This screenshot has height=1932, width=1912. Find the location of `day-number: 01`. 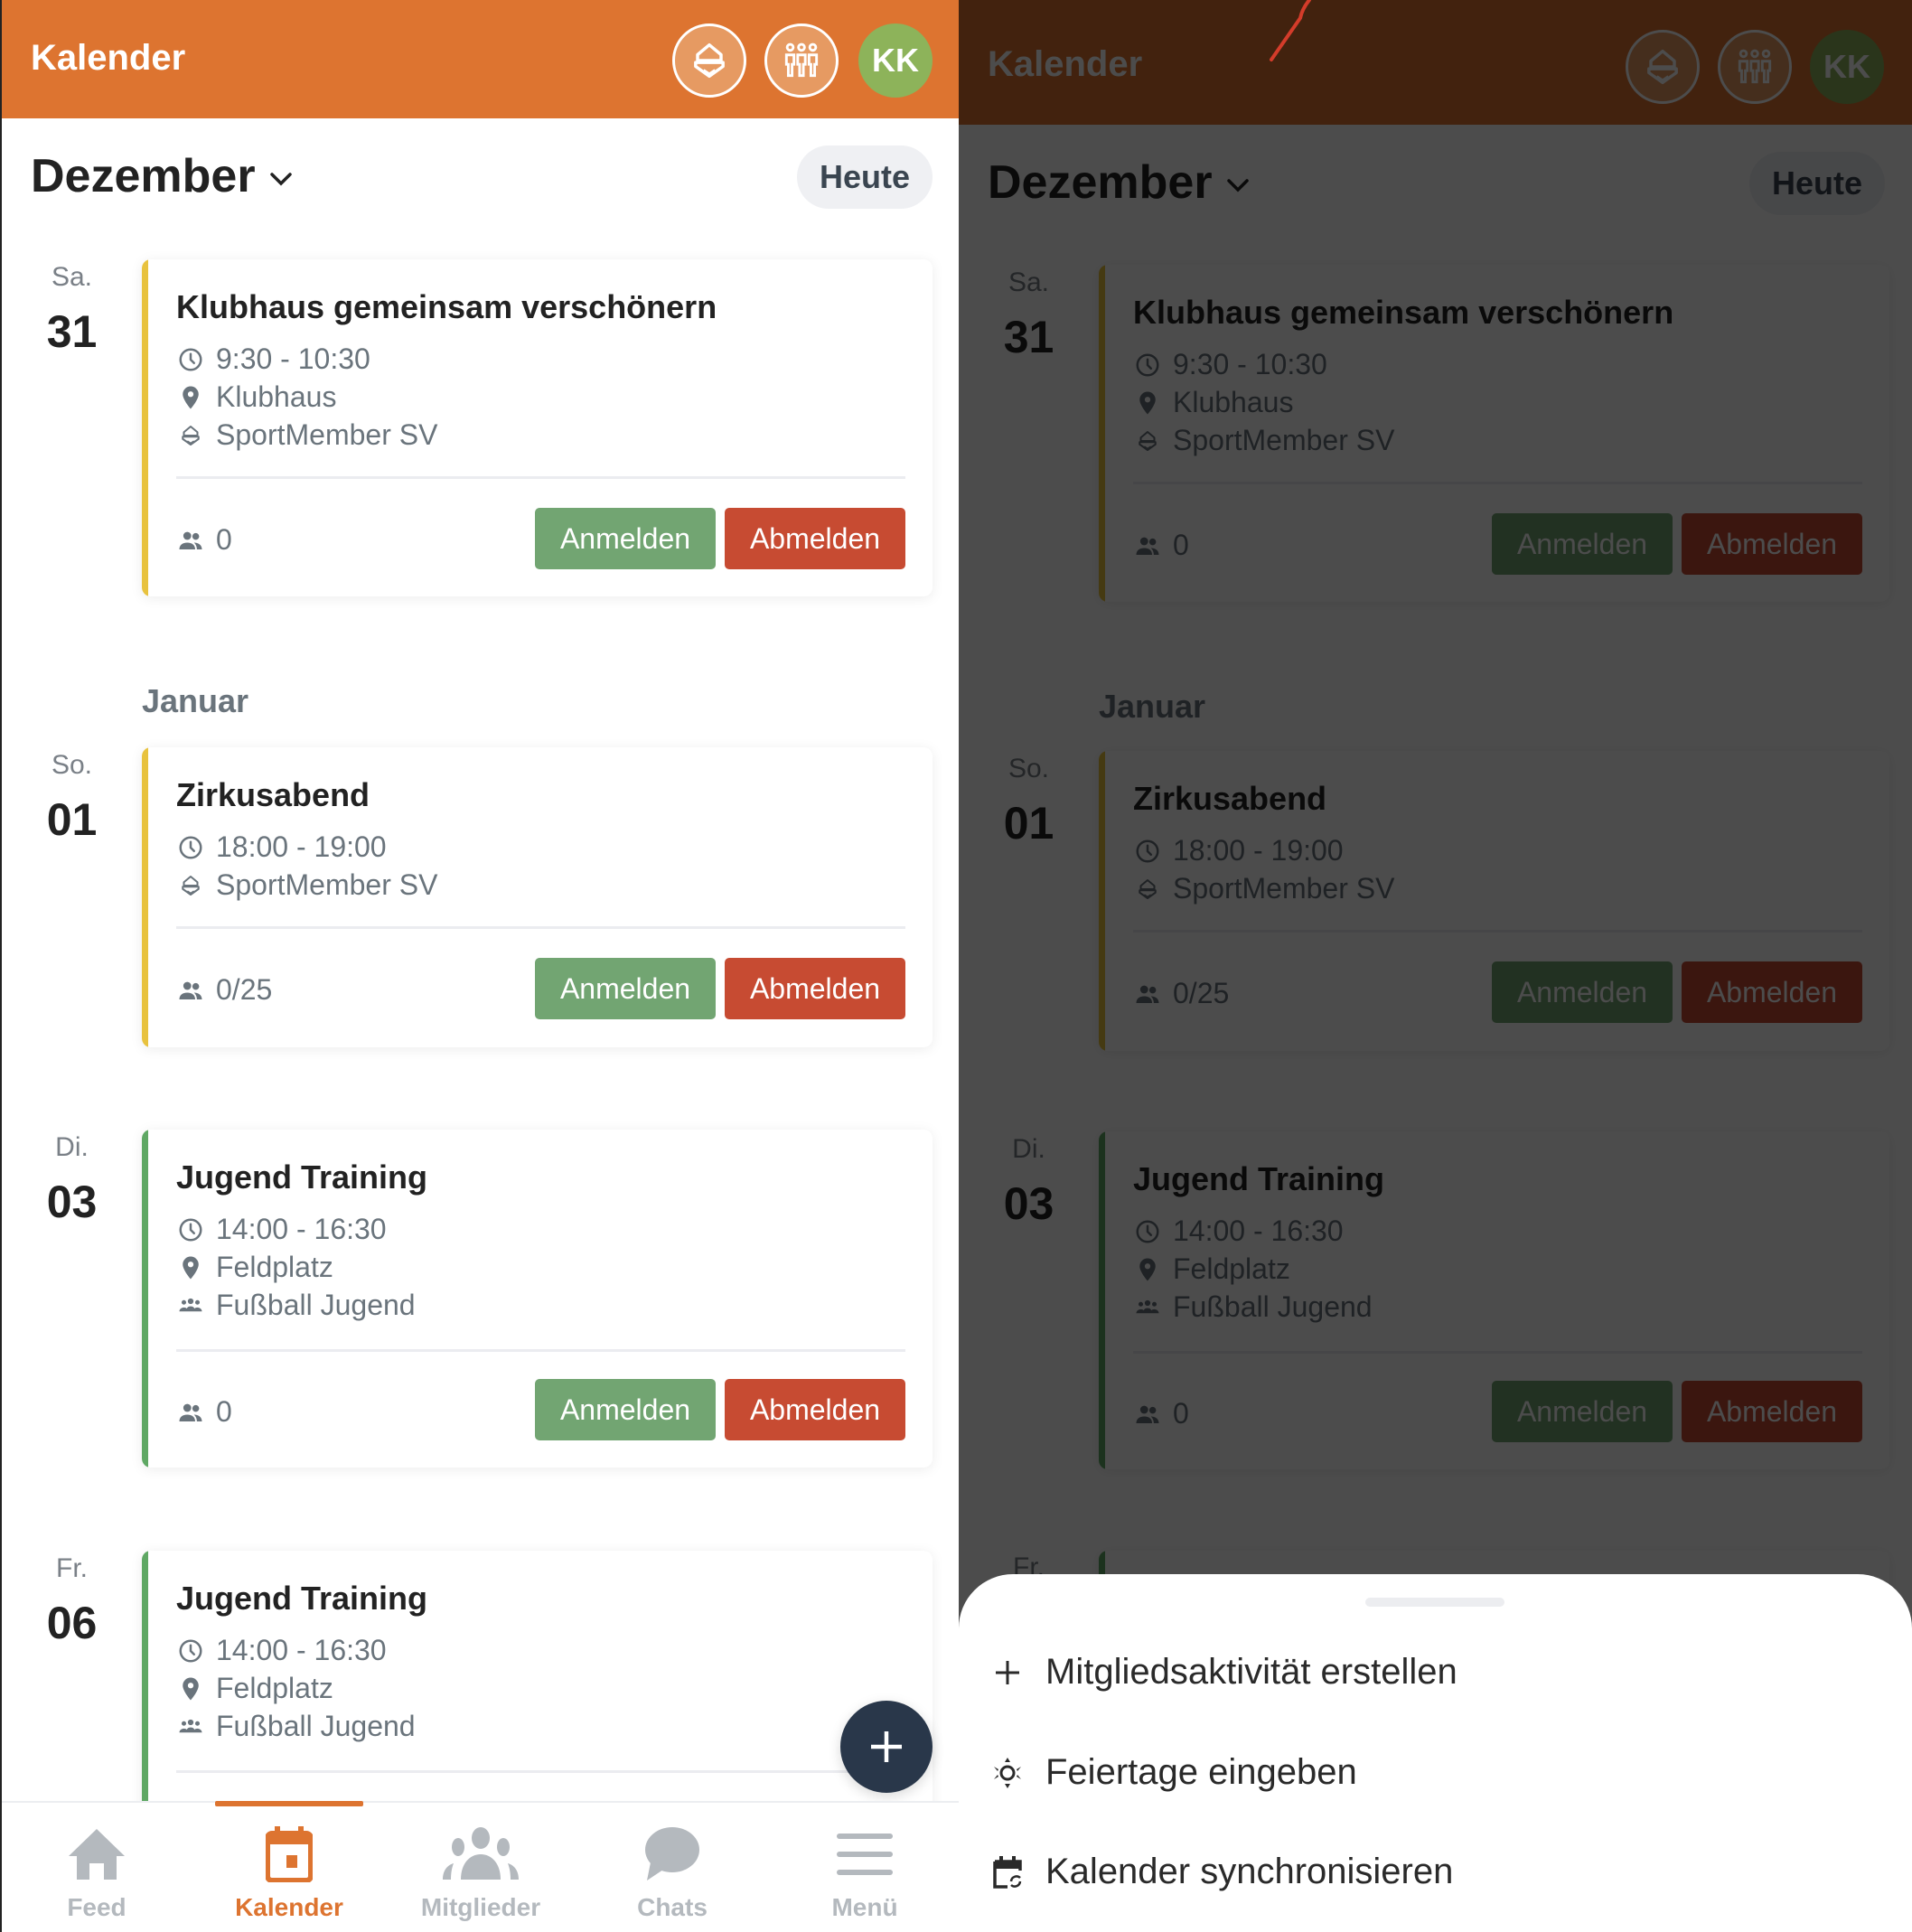

day-number: 01 is located at coordinates (72, 819).